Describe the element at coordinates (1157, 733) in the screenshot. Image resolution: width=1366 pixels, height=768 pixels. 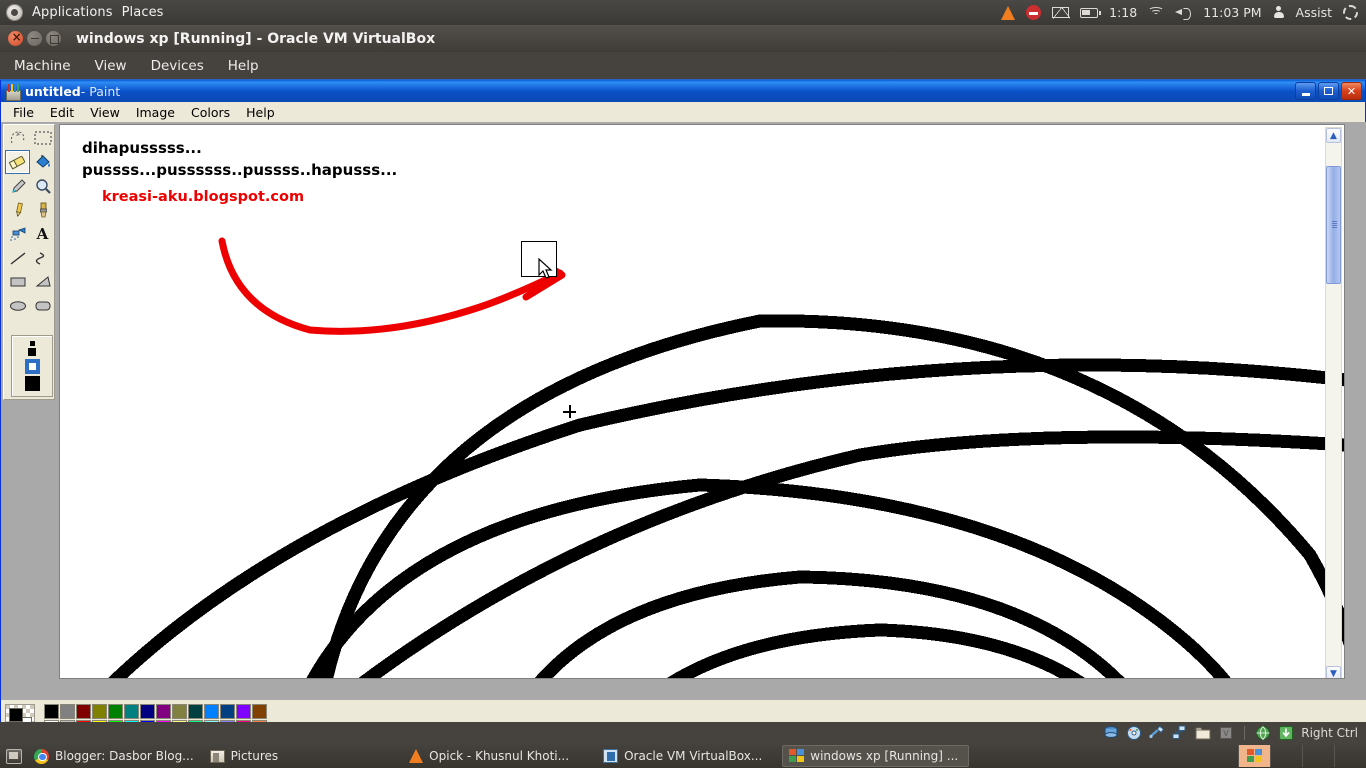
I see `usb-icon` at that location.